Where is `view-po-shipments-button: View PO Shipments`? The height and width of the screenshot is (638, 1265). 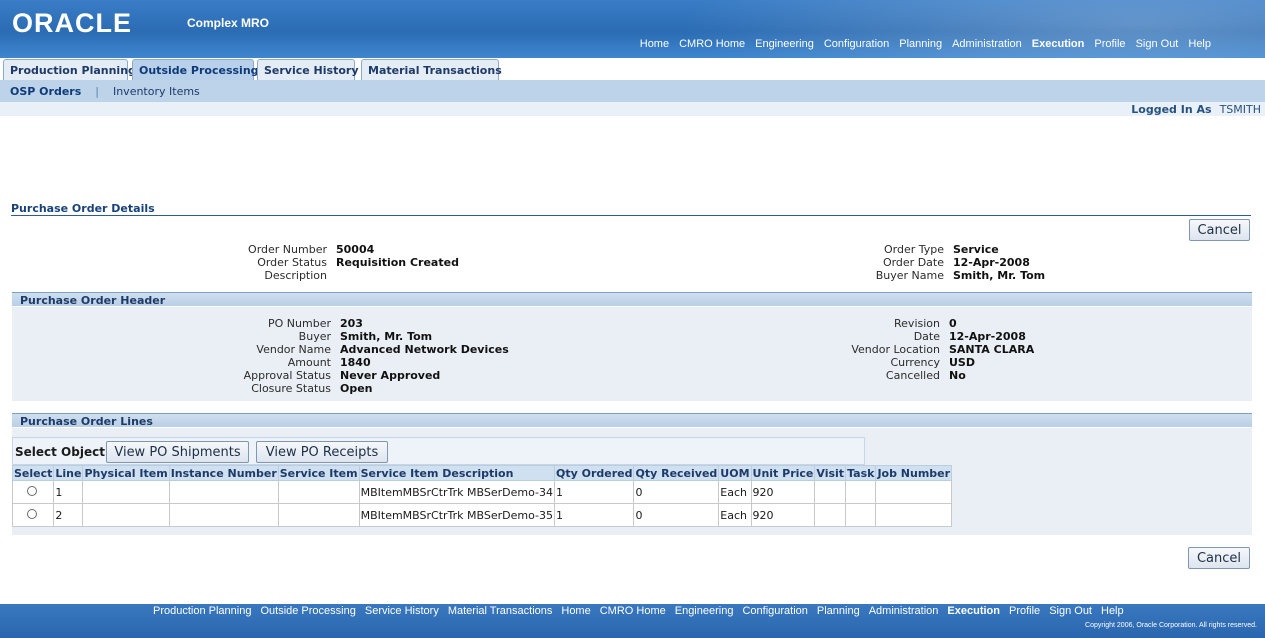
view-po-shipments-button: View PO Shipments is located at coordinates (177, 452).